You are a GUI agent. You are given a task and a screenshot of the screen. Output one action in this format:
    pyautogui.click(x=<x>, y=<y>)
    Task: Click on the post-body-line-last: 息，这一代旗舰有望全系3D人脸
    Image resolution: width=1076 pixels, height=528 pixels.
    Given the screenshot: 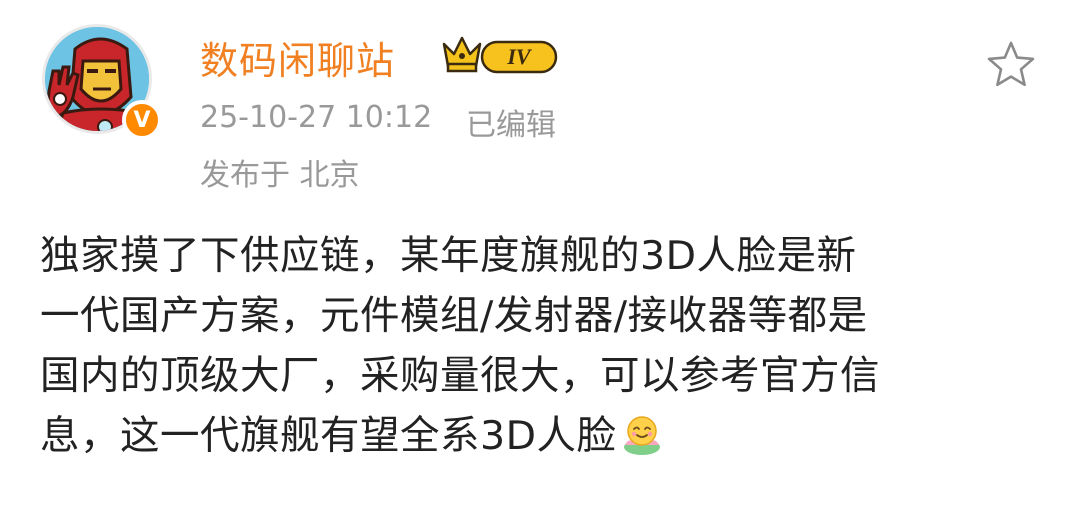 What is the action you would take?
    pyautogui.click(x=545, y=436)
    